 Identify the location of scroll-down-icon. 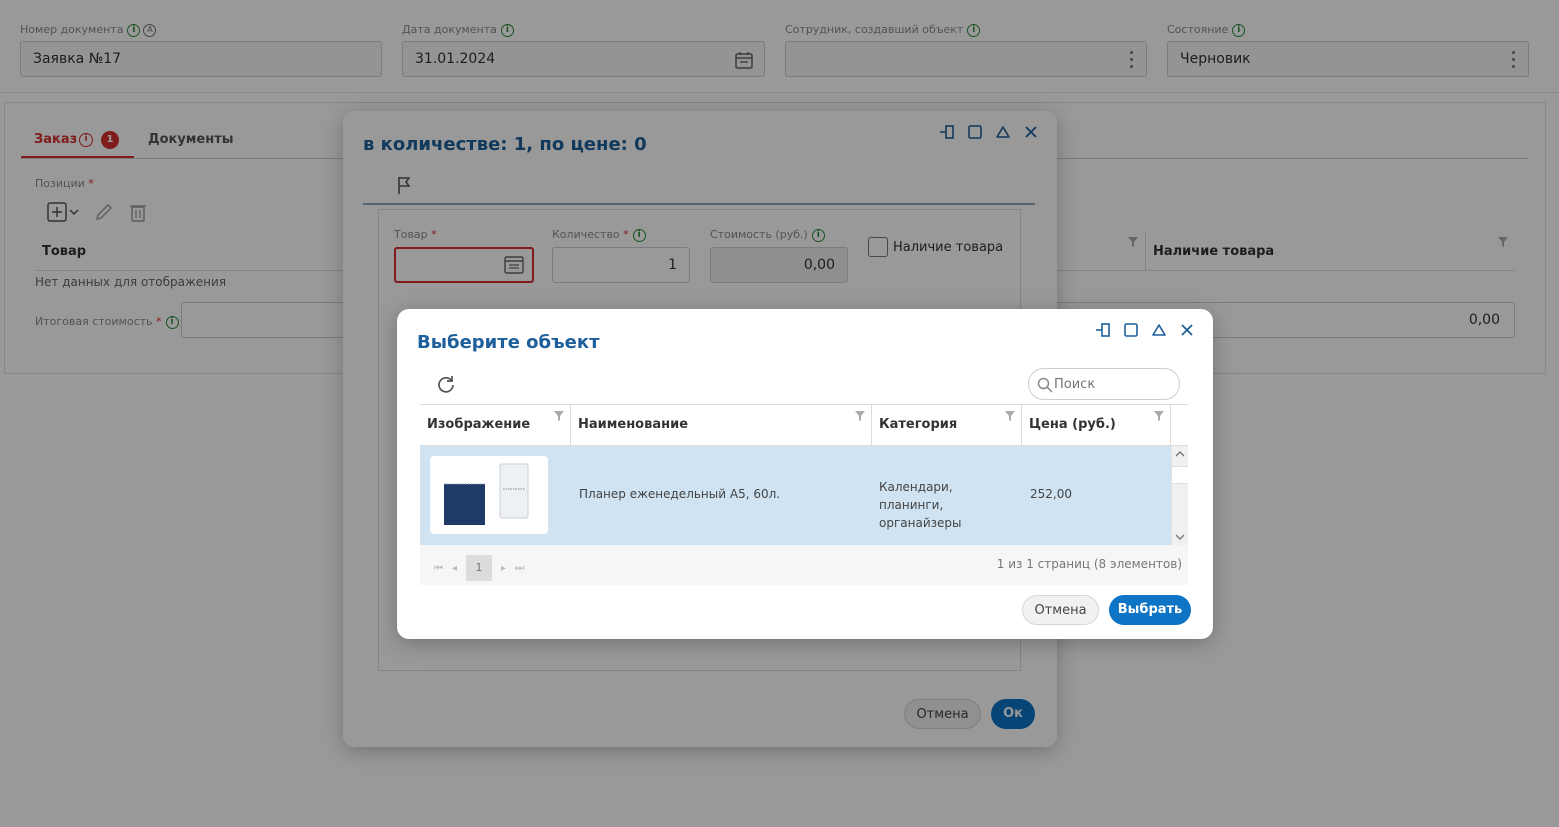
(1180, 537).